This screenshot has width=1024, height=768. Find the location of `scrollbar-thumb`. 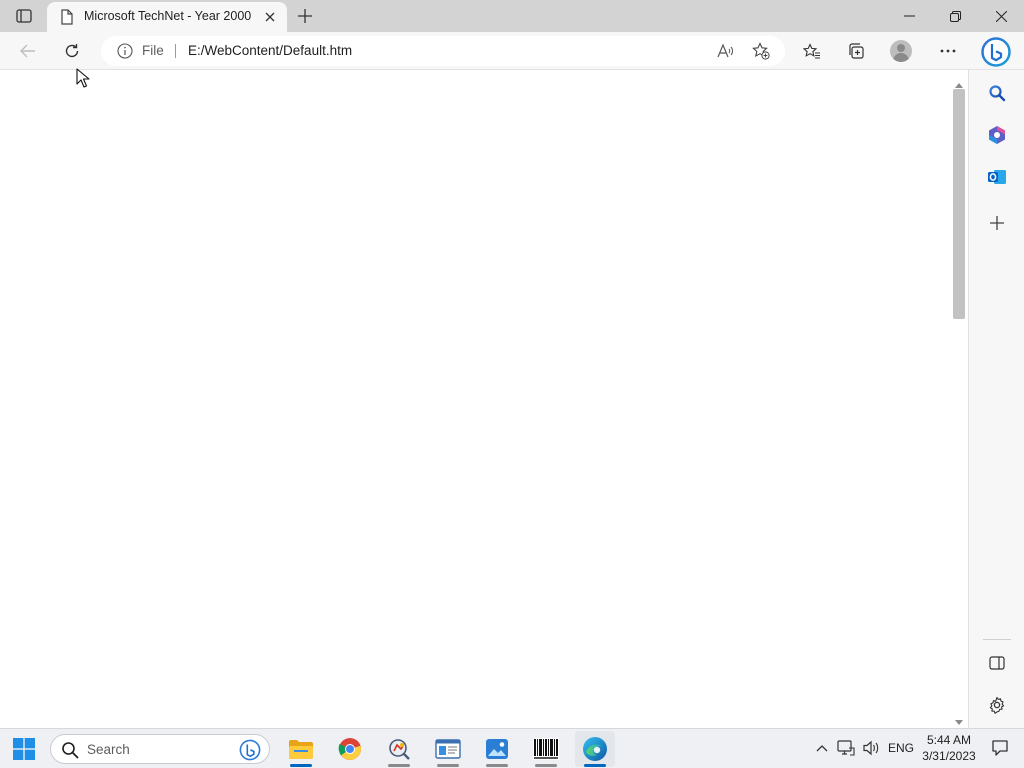

scrollbar-thumb is located at coordinates (959, 204).